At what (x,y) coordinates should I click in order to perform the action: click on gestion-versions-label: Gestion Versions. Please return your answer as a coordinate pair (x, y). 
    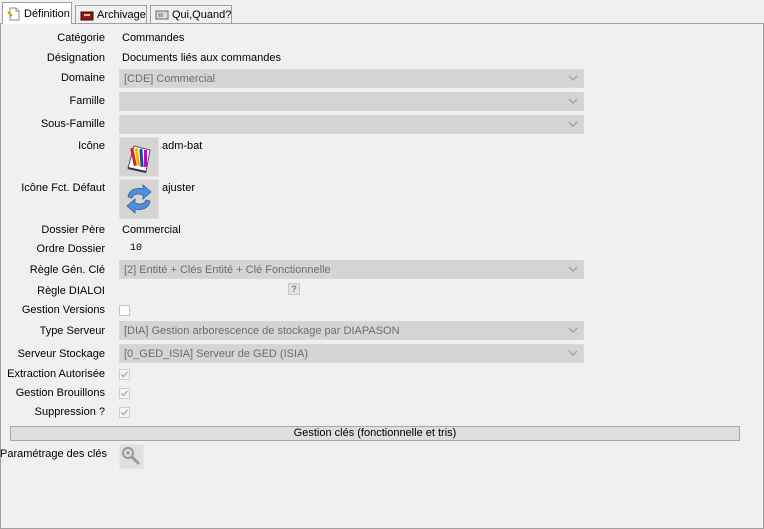
    Looking at the image, I should click on (63, 310).